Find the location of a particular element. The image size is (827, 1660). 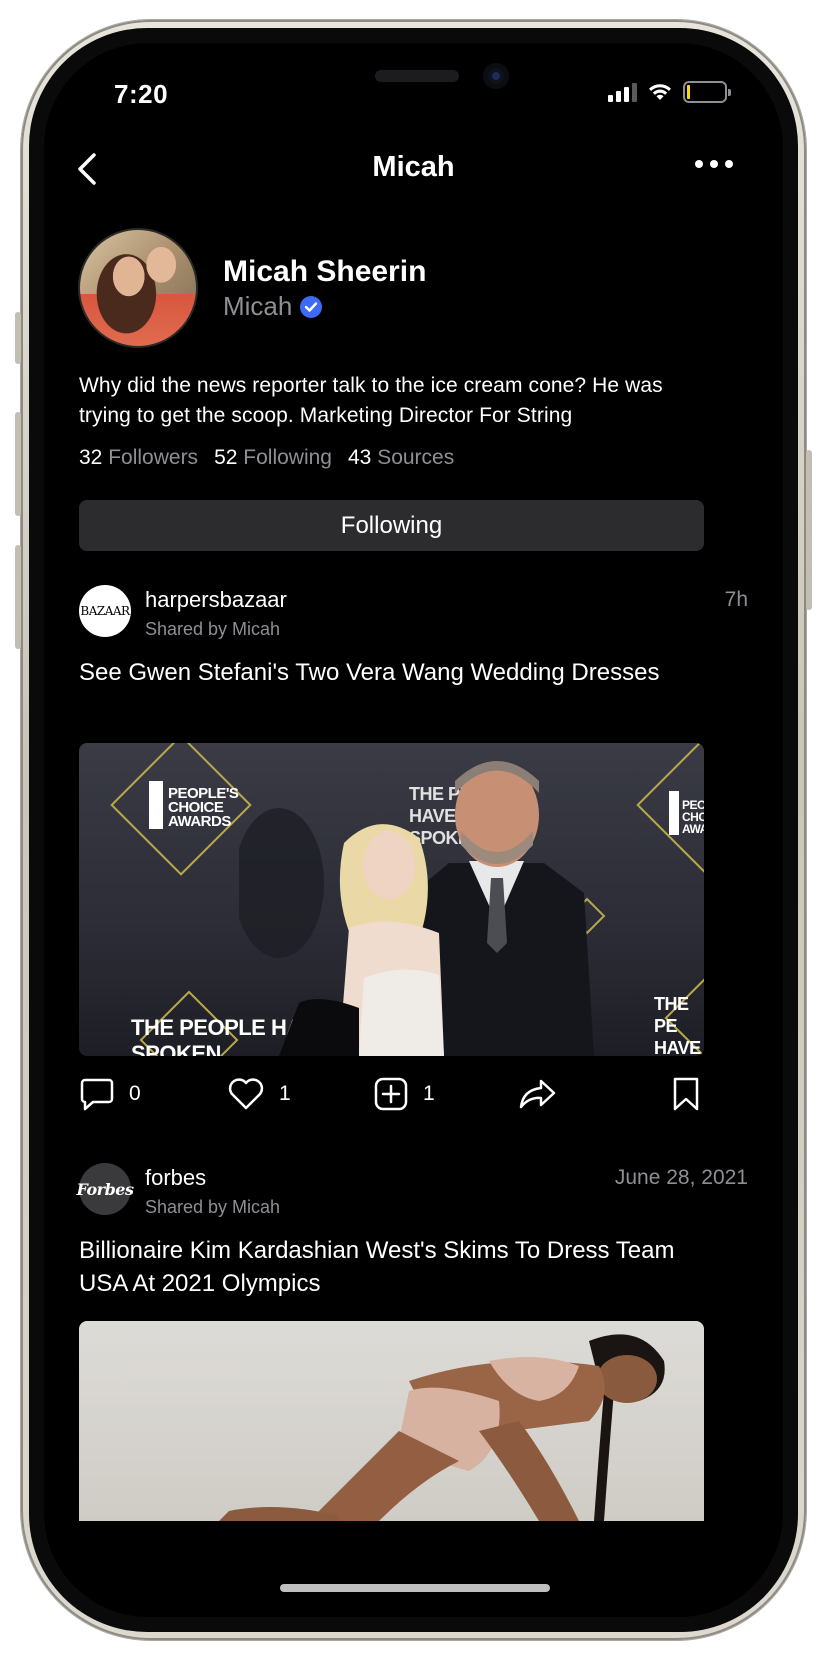

banner-text: THE PE HAVE SP is located at coordinates (677, 1025).